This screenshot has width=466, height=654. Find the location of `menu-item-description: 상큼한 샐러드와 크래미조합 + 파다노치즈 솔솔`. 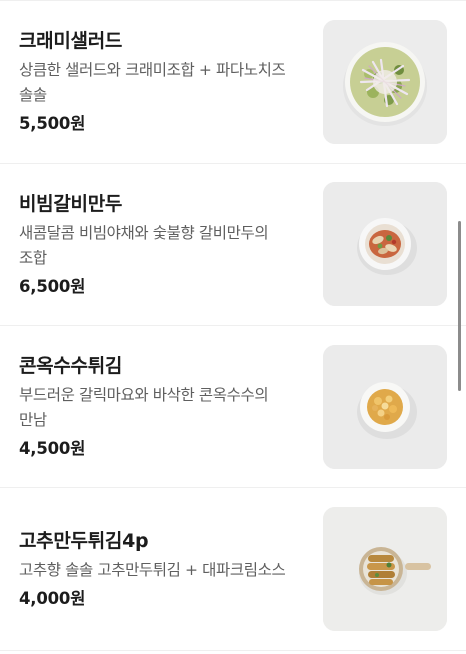

menu-item-description: 상큼한 샐러드와 크래미조합 + 파다노치즈 솔솔 is located at coordinates (164, 83).